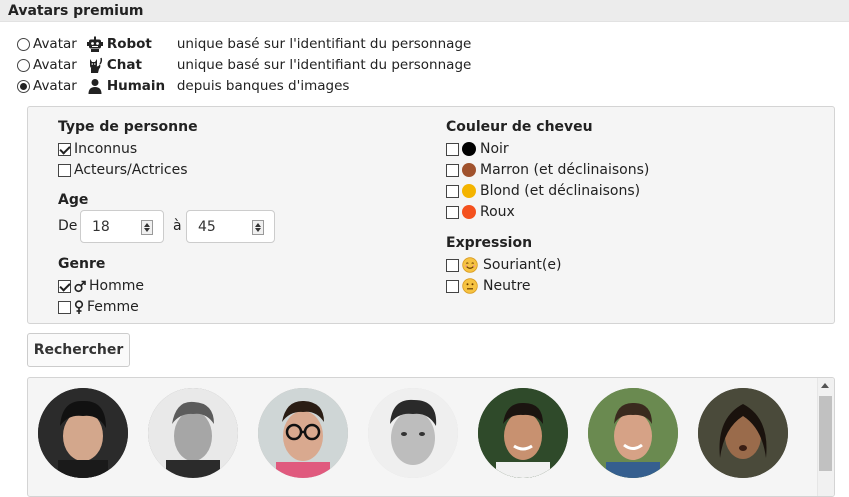 The height and width of the screenshot is (497, 849). Describe the element at coordinates (452, 265) in the screenshot. I see `checkbox-souriant` at that location.